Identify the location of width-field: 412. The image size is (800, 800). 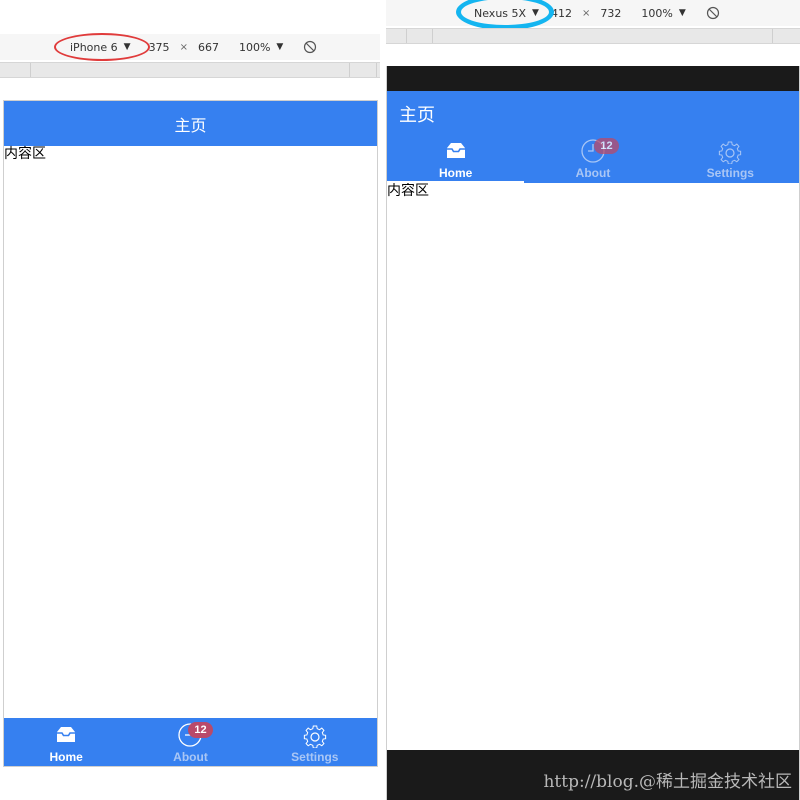
(561, 13).